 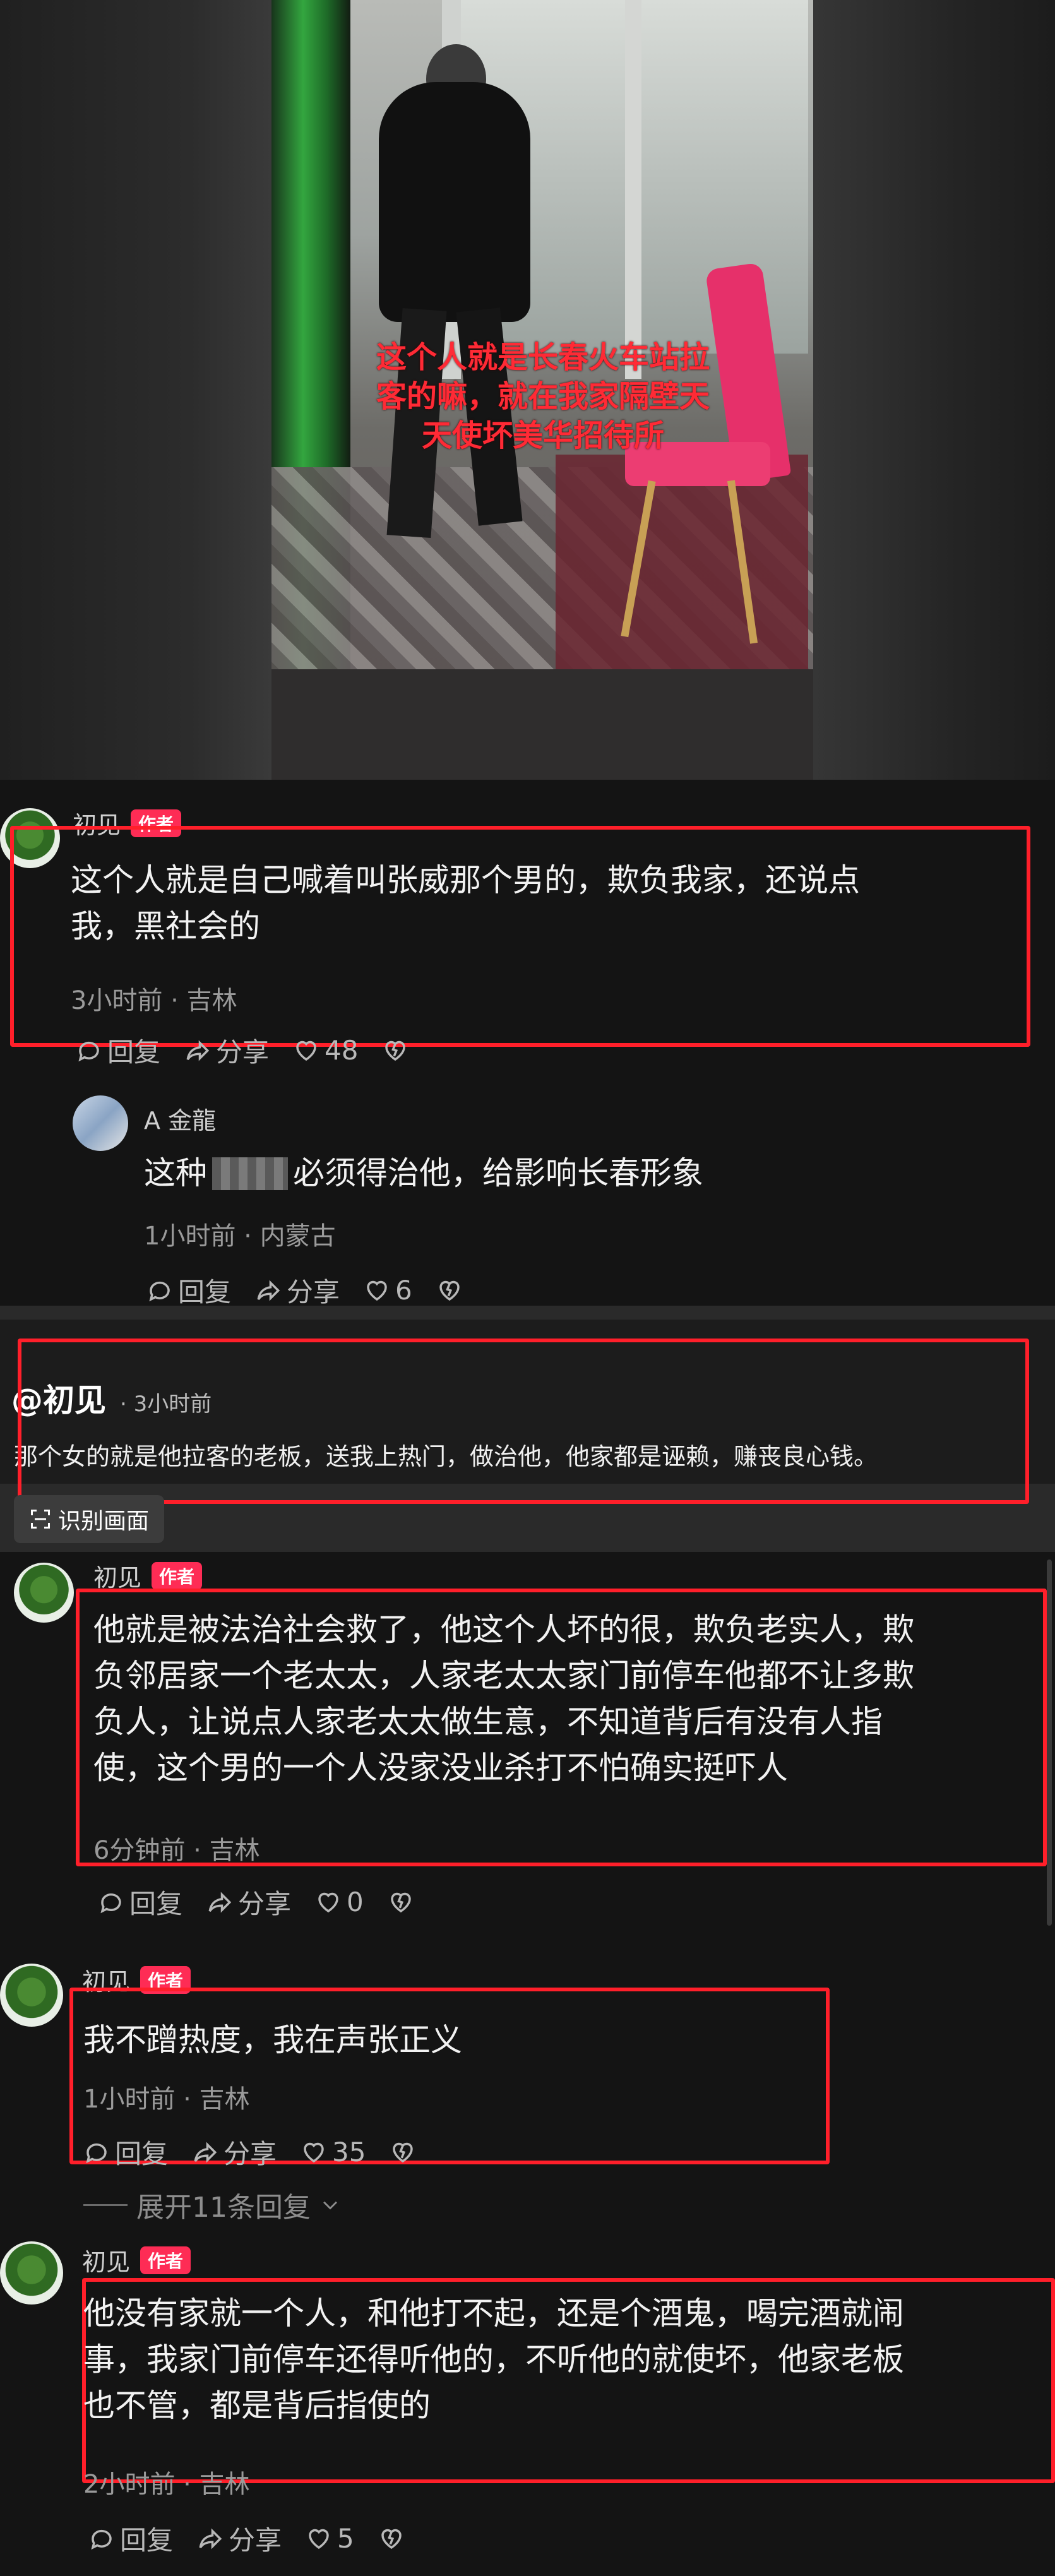 I want to click on red-rug, so click(x=682, y=568).